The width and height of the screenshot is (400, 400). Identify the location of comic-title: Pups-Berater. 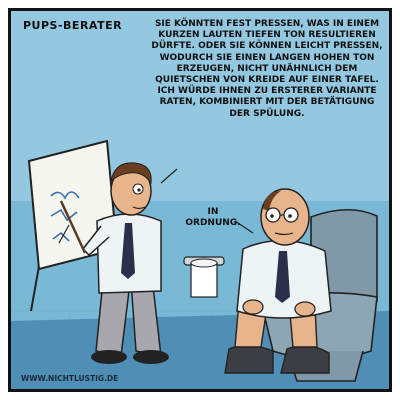
(73, 25).